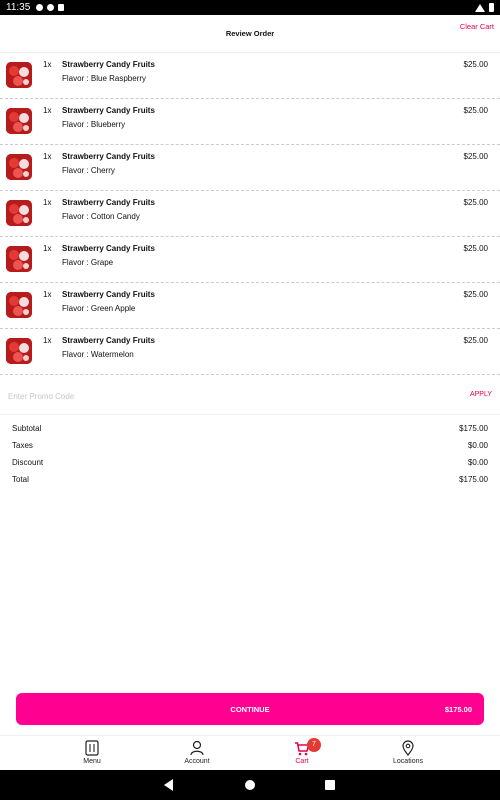 This screenshot has height=800, width=500. What do you see at coordinates (88, 262) in the screenshot?
I see `item-flavor: Flavor : Grape` at bounding box center [88, 262].